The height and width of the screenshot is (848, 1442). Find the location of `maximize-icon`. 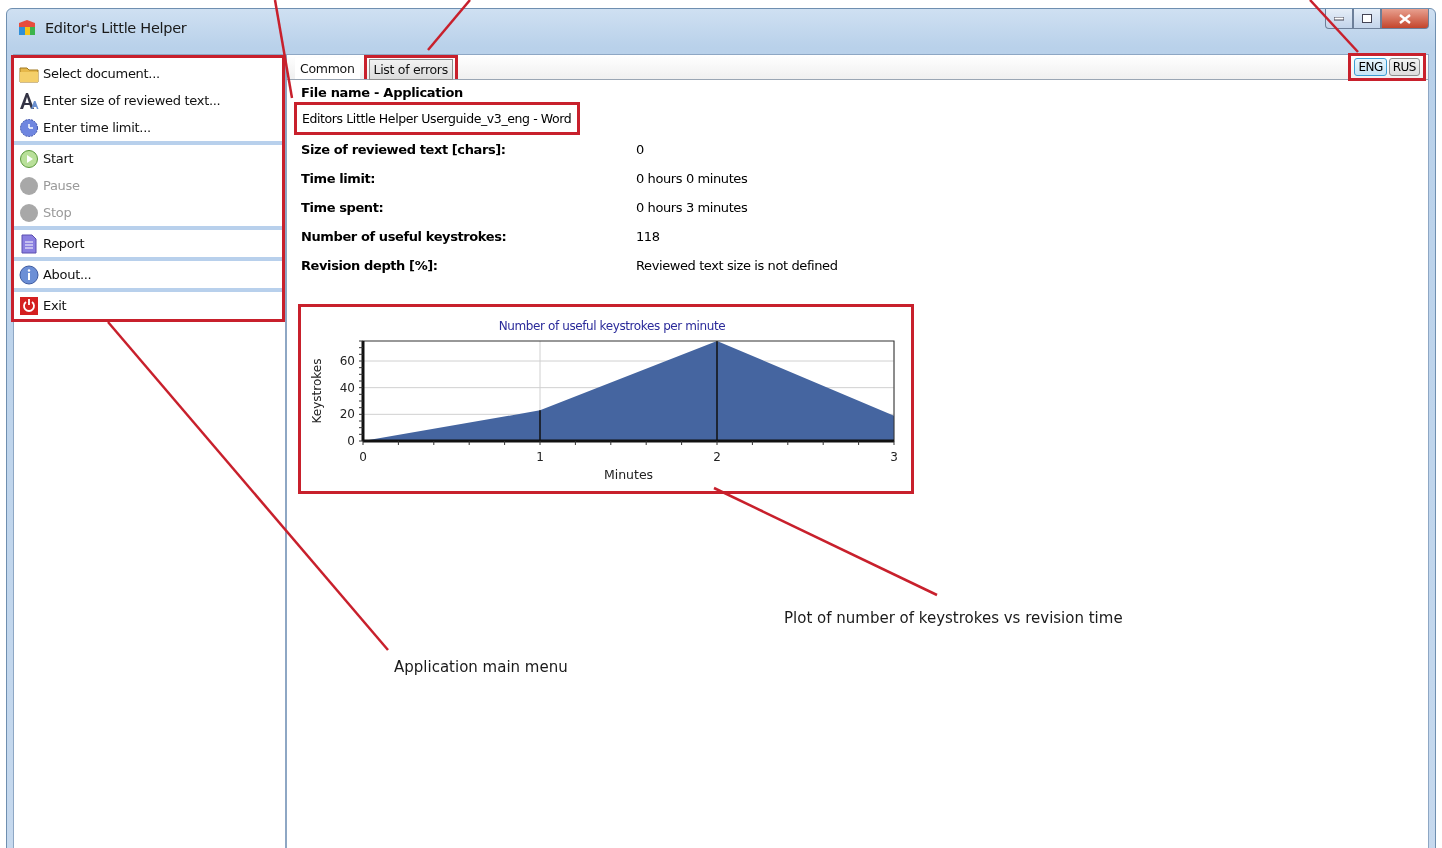

maximize-icon is located at coordinates (1367, 18).